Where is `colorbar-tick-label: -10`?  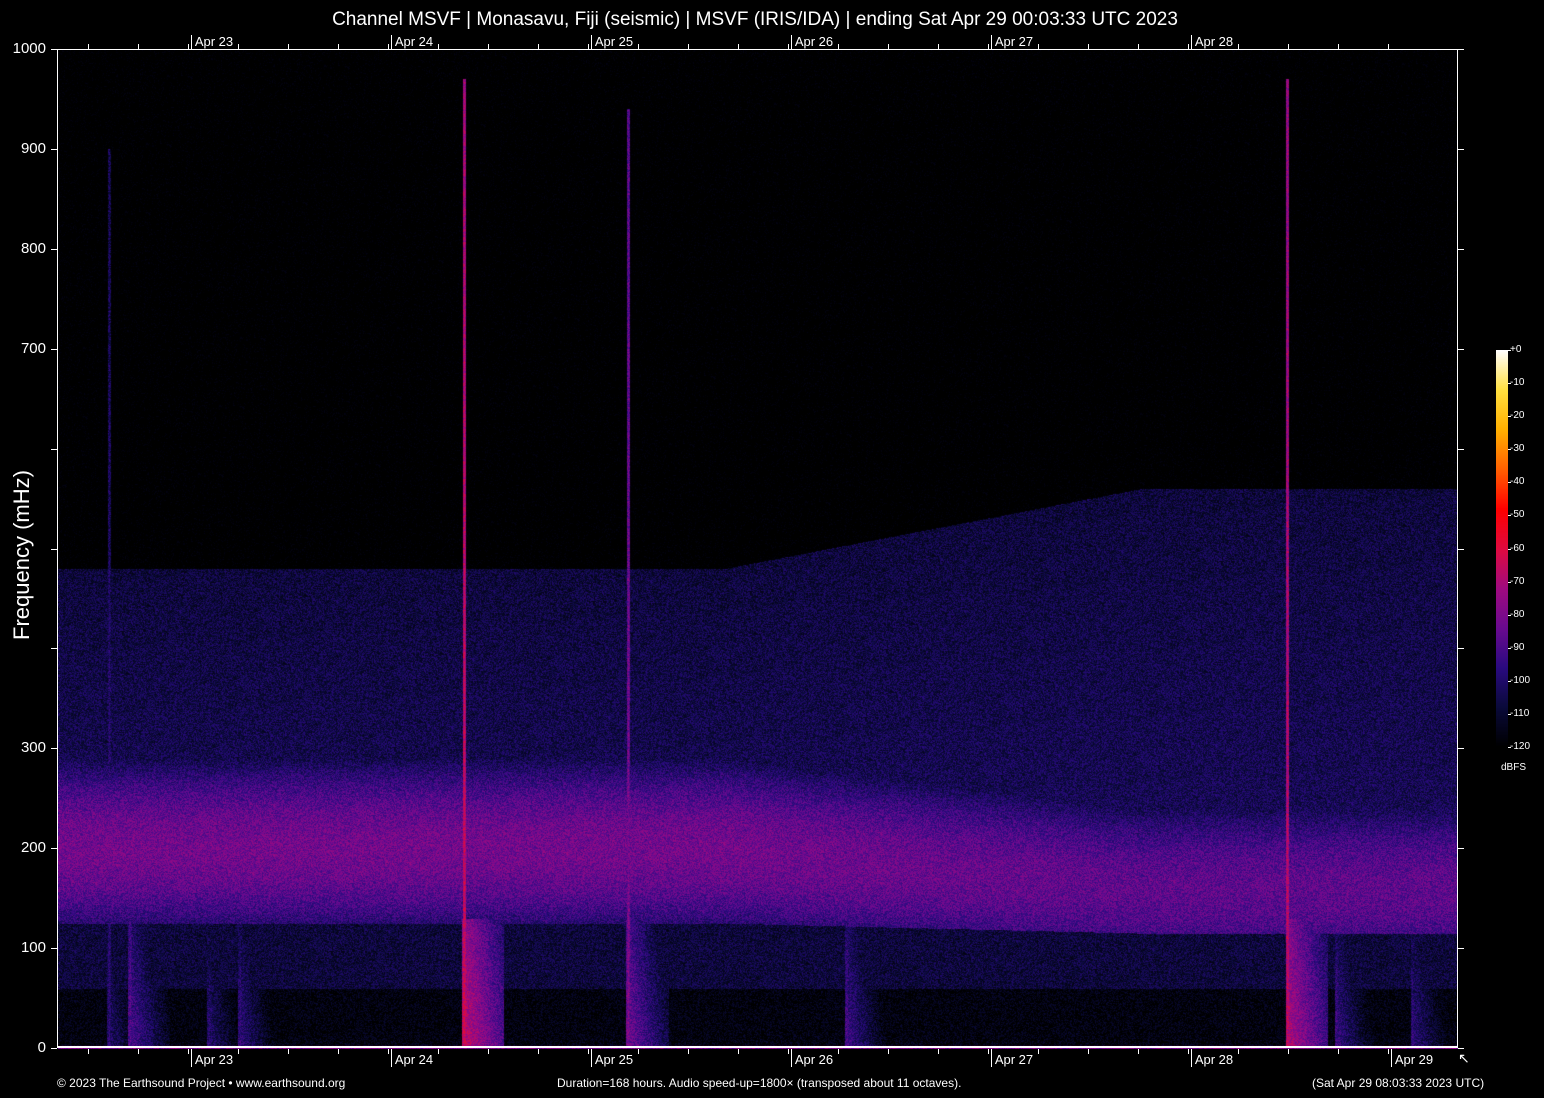 colorbar-tick-label: -10 is located at coordinates (1517, 383).